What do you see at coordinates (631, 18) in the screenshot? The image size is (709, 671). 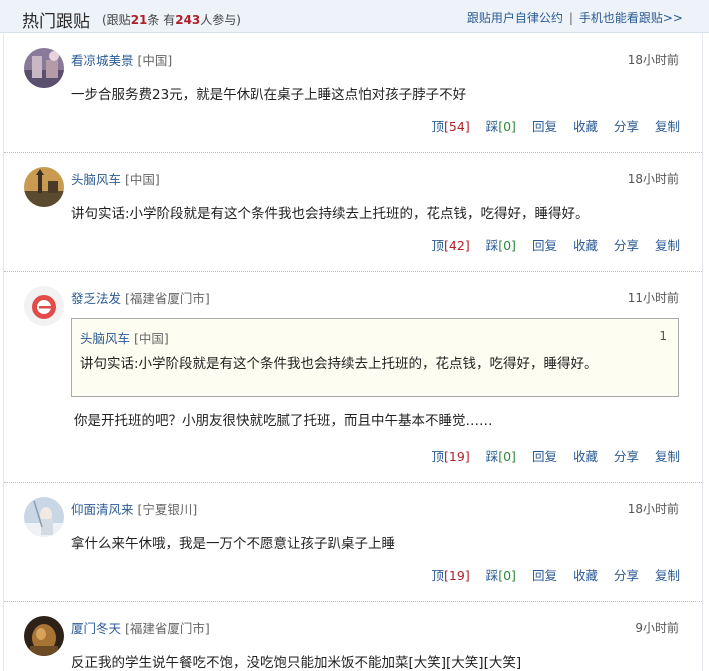 I see `mobile-link: 手机也能看跟贴>>` at bounding box center [631, 18].